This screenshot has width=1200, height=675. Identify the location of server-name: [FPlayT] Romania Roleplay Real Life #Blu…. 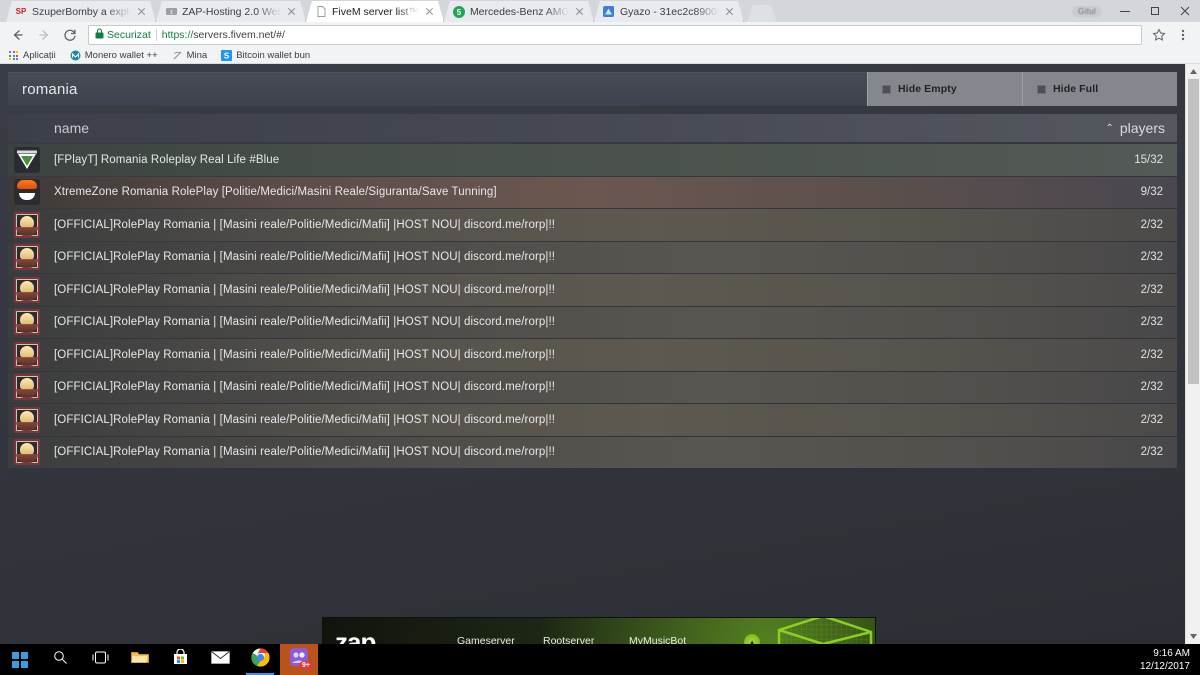
(167, 159).